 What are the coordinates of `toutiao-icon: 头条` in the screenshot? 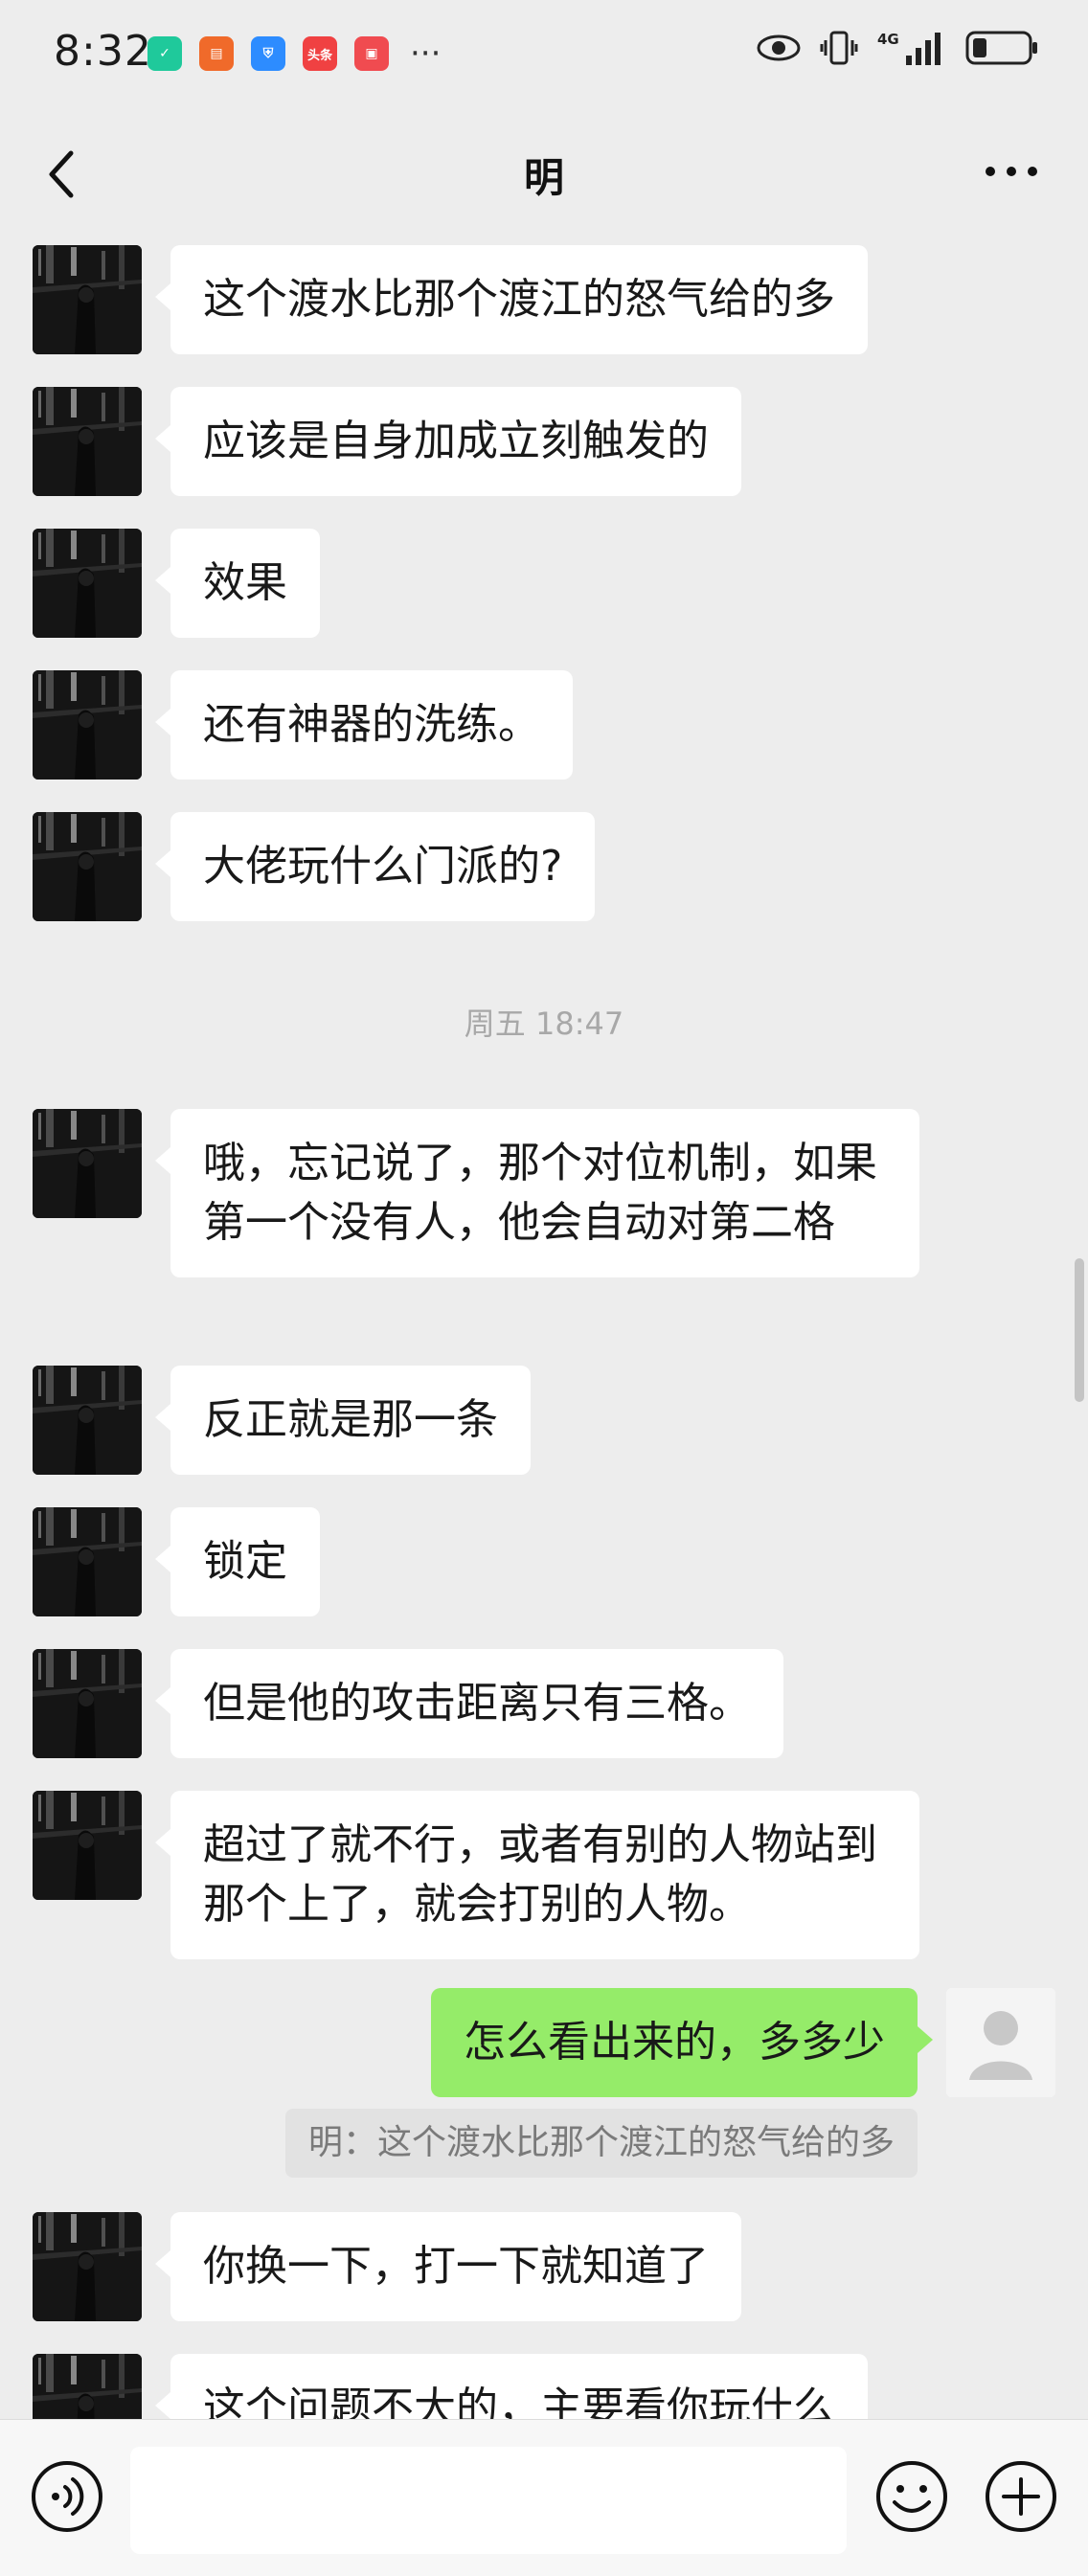 It's located at (320, 53).